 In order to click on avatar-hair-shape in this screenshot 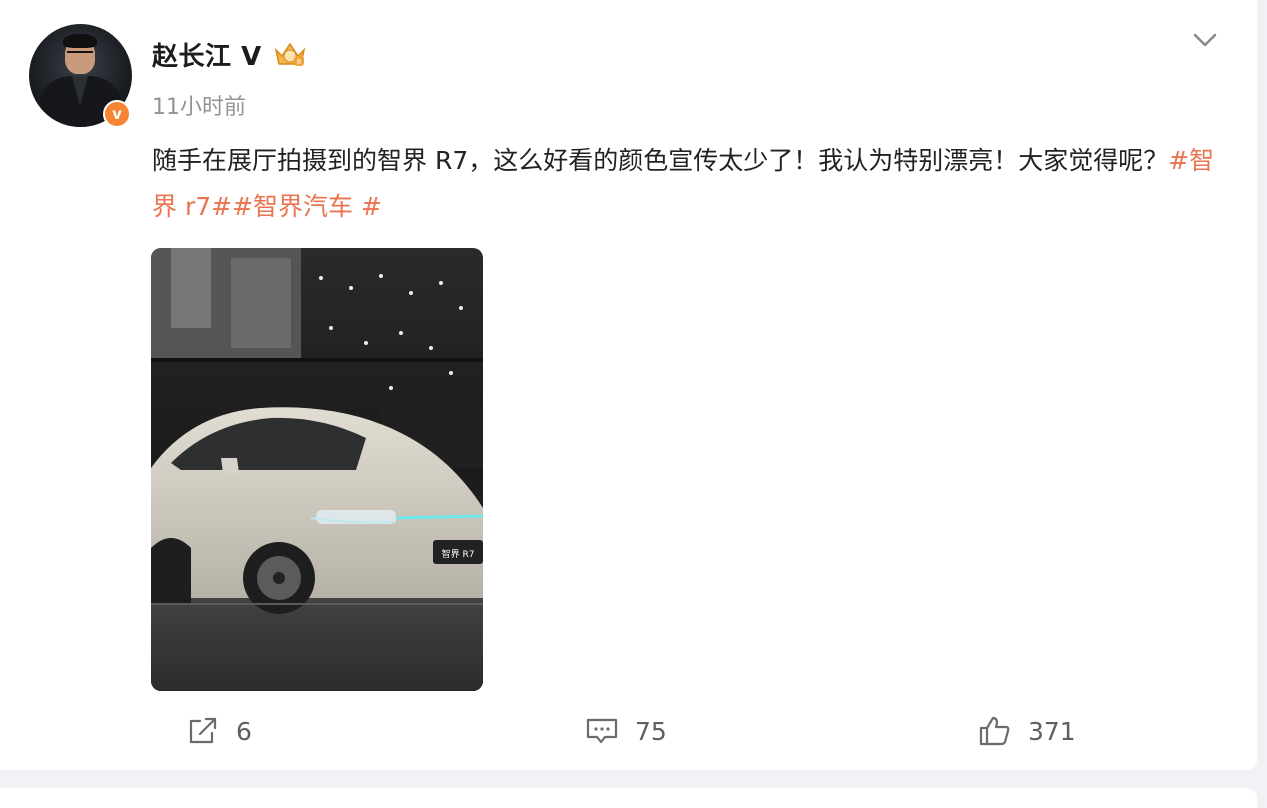, I will do `click(80, 41)`.